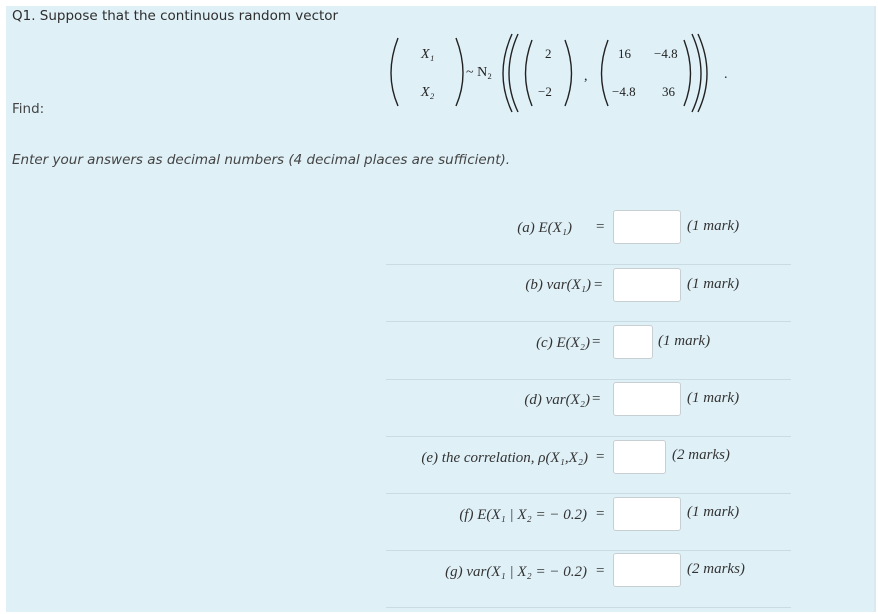  I want to click on part-e-equals: =, so click(600, 457).